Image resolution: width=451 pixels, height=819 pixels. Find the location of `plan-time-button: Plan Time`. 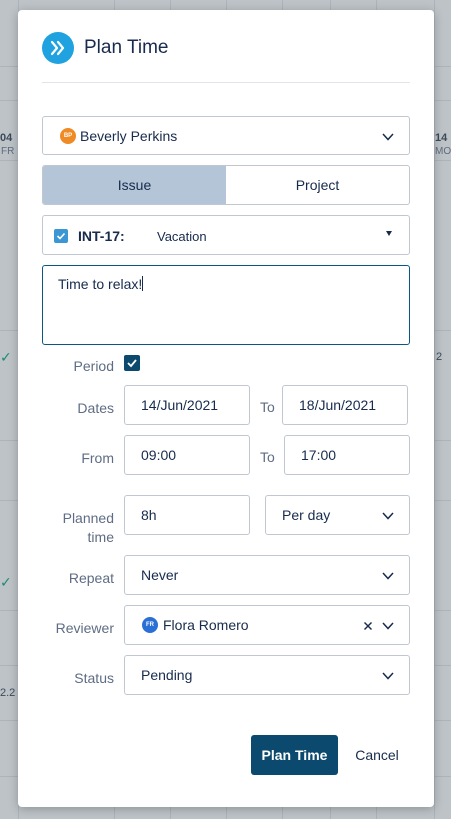

plan-time-button: Plan Time is located at coordinates (294, 755).